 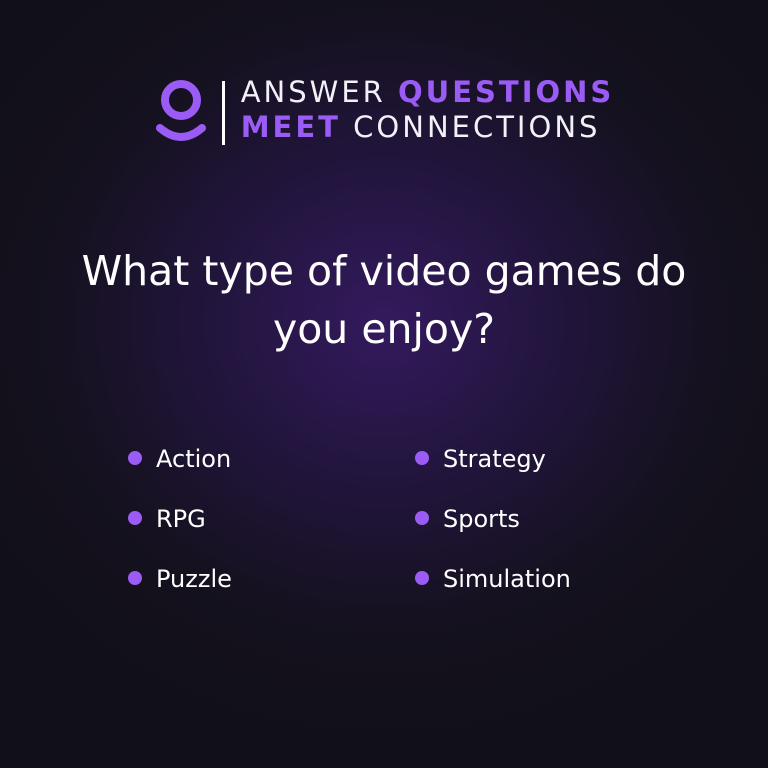 I want to click on brand-word-meet: MEET, so click(x=290, y=127).